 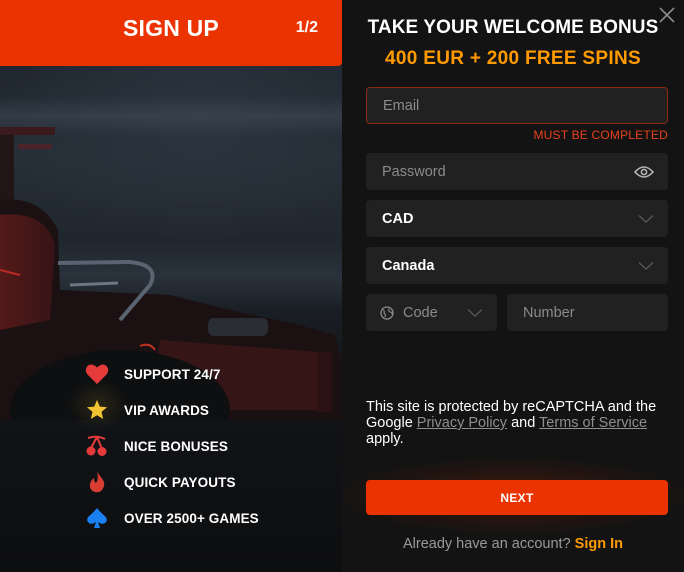 I want to click on feature-item-payouts: QUICK PAYOUTS, so click(x=171, y=482).